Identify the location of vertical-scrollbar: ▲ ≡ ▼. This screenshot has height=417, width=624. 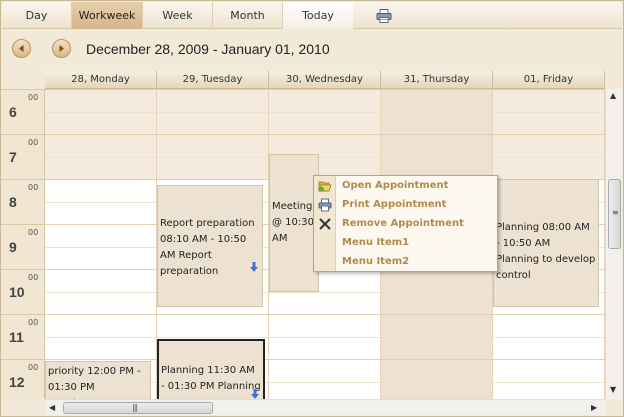
(613, 244).